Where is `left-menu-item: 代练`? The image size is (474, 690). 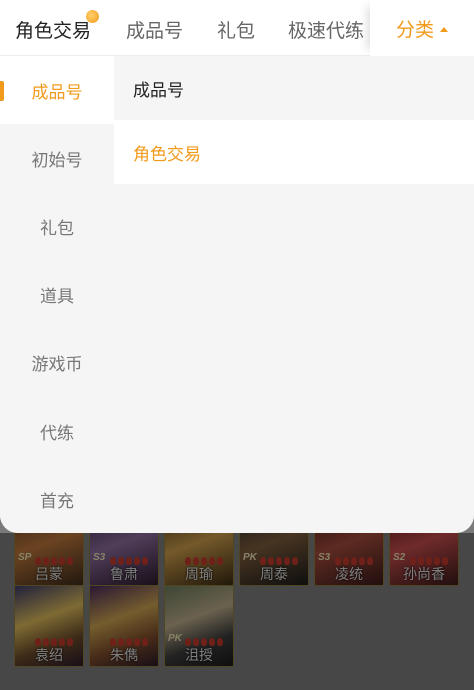 left-menu-item: 代练 is located at coordinates (57, 431).